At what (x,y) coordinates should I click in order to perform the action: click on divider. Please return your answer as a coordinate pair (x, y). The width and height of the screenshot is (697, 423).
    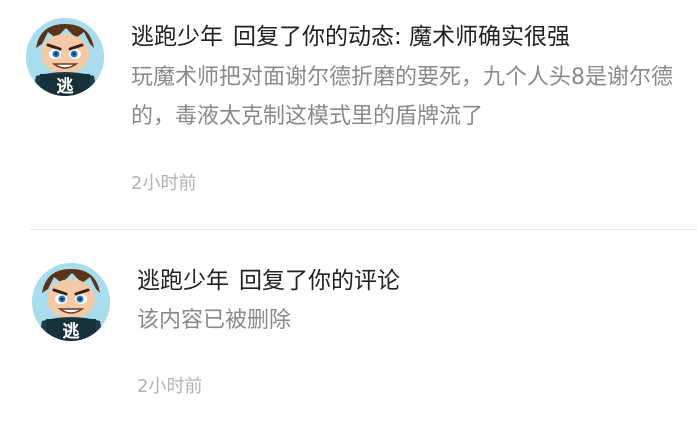
    Looking at the image, I should click on (363, 229).